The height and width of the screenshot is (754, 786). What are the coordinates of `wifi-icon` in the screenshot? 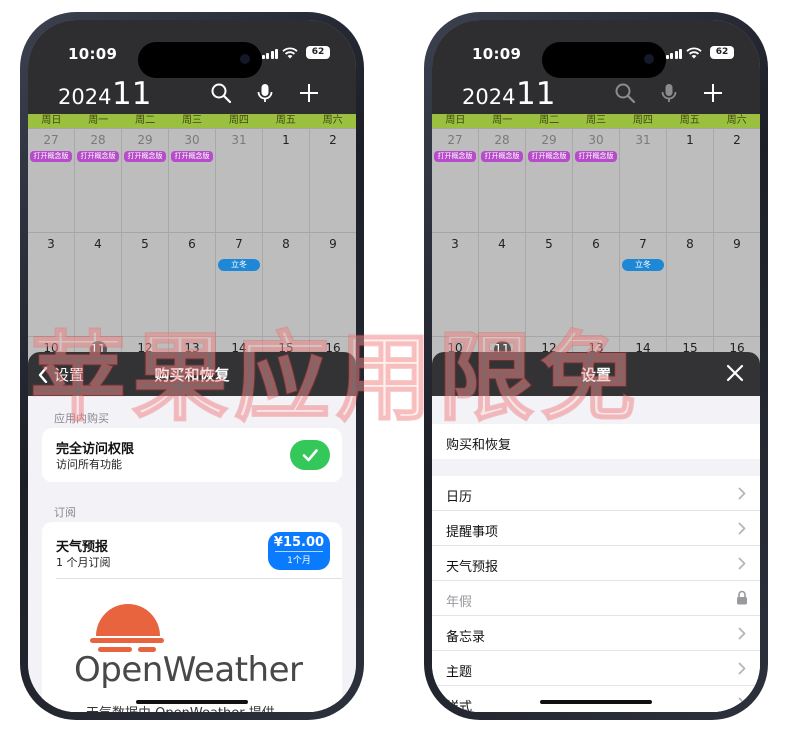 It's located at (290, 53).